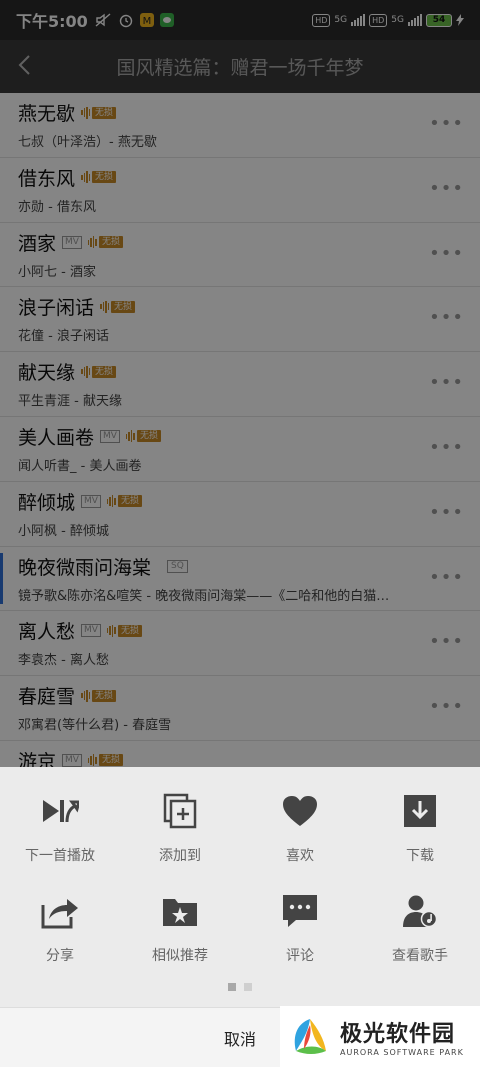 The height and width of the screenshot is (1067, 480). I want to click on signal-icon, so click(358, 20).